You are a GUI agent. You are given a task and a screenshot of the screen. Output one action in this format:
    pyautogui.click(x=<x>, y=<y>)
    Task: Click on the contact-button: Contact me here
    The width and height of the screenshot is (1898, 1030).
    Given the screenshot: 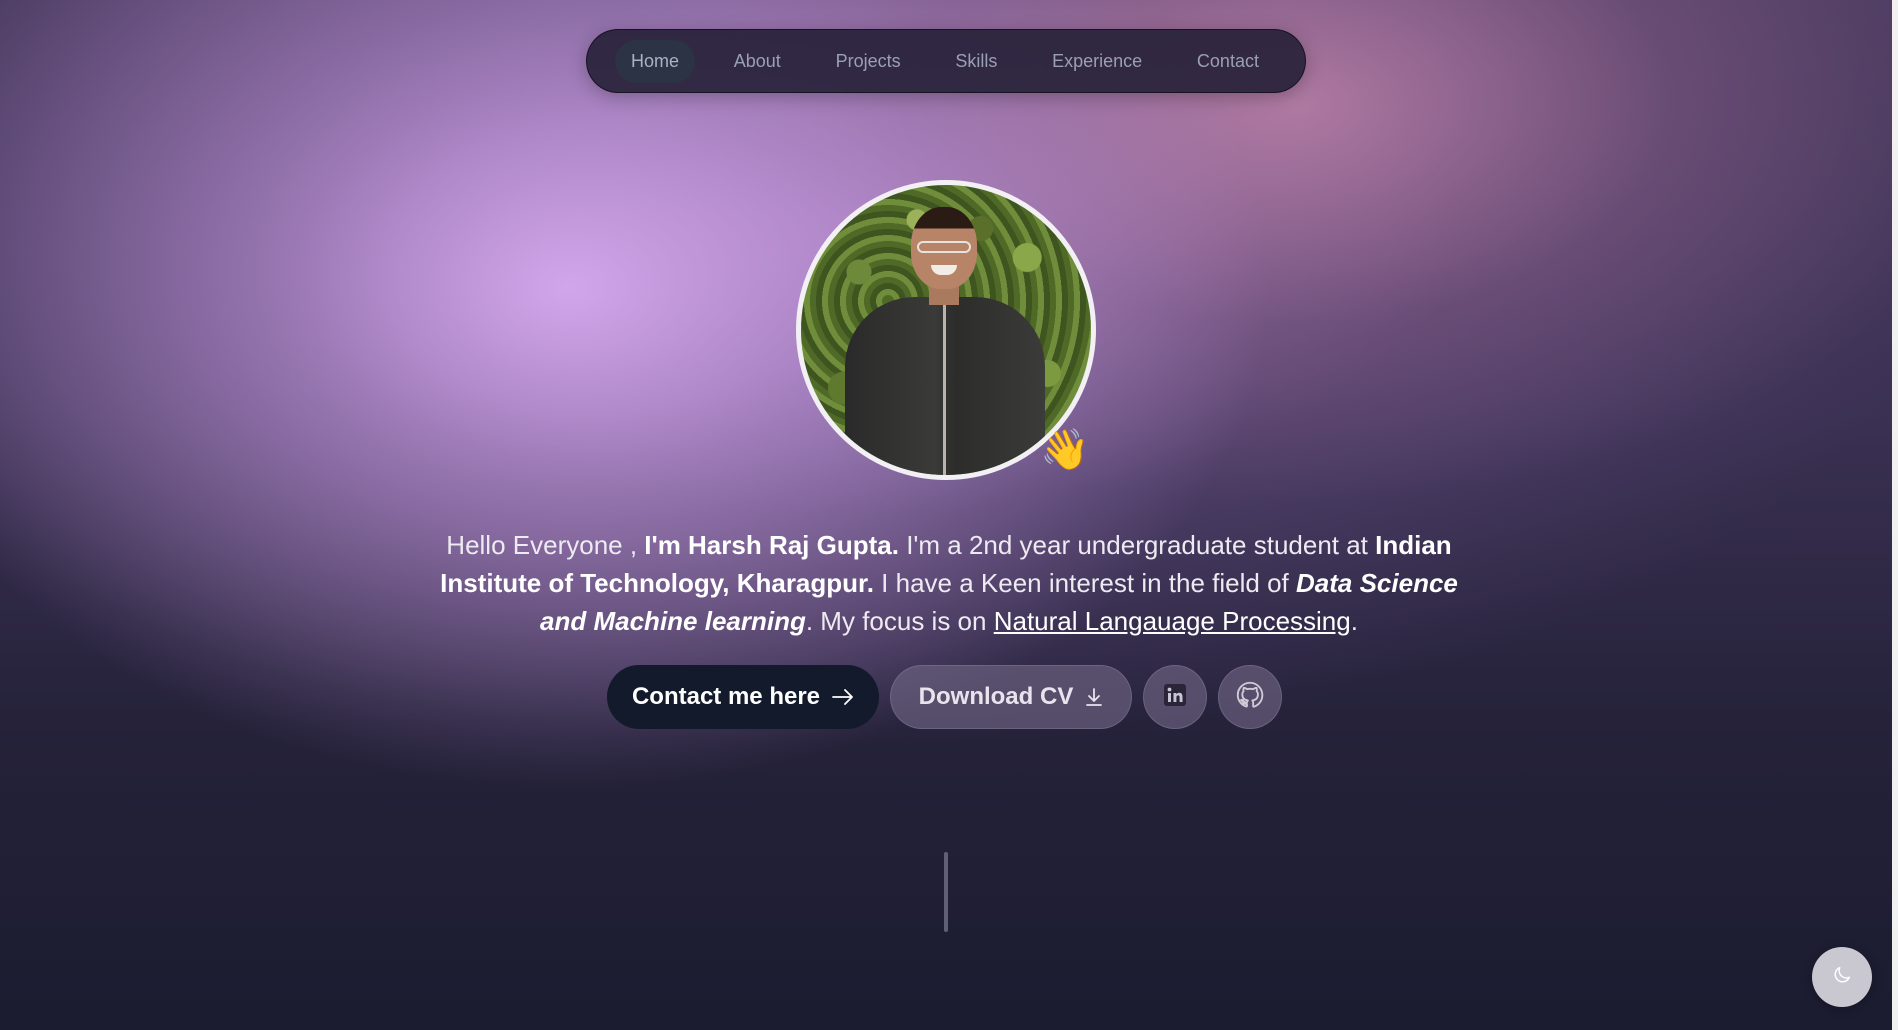 What is the action you would take?
    pyautogui.click(x=743, y=697)
    